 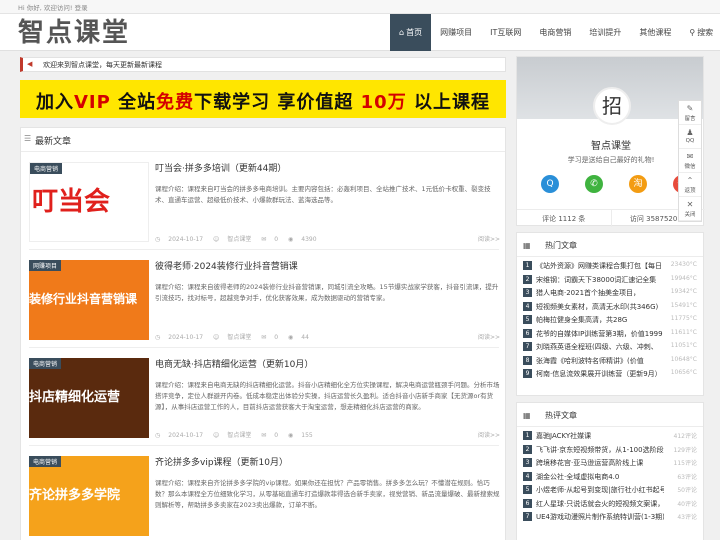 What do you see at coordinates (690, 215) in the screenshot?
I see `float-label: 关闭` at bounding box center [690, 215].